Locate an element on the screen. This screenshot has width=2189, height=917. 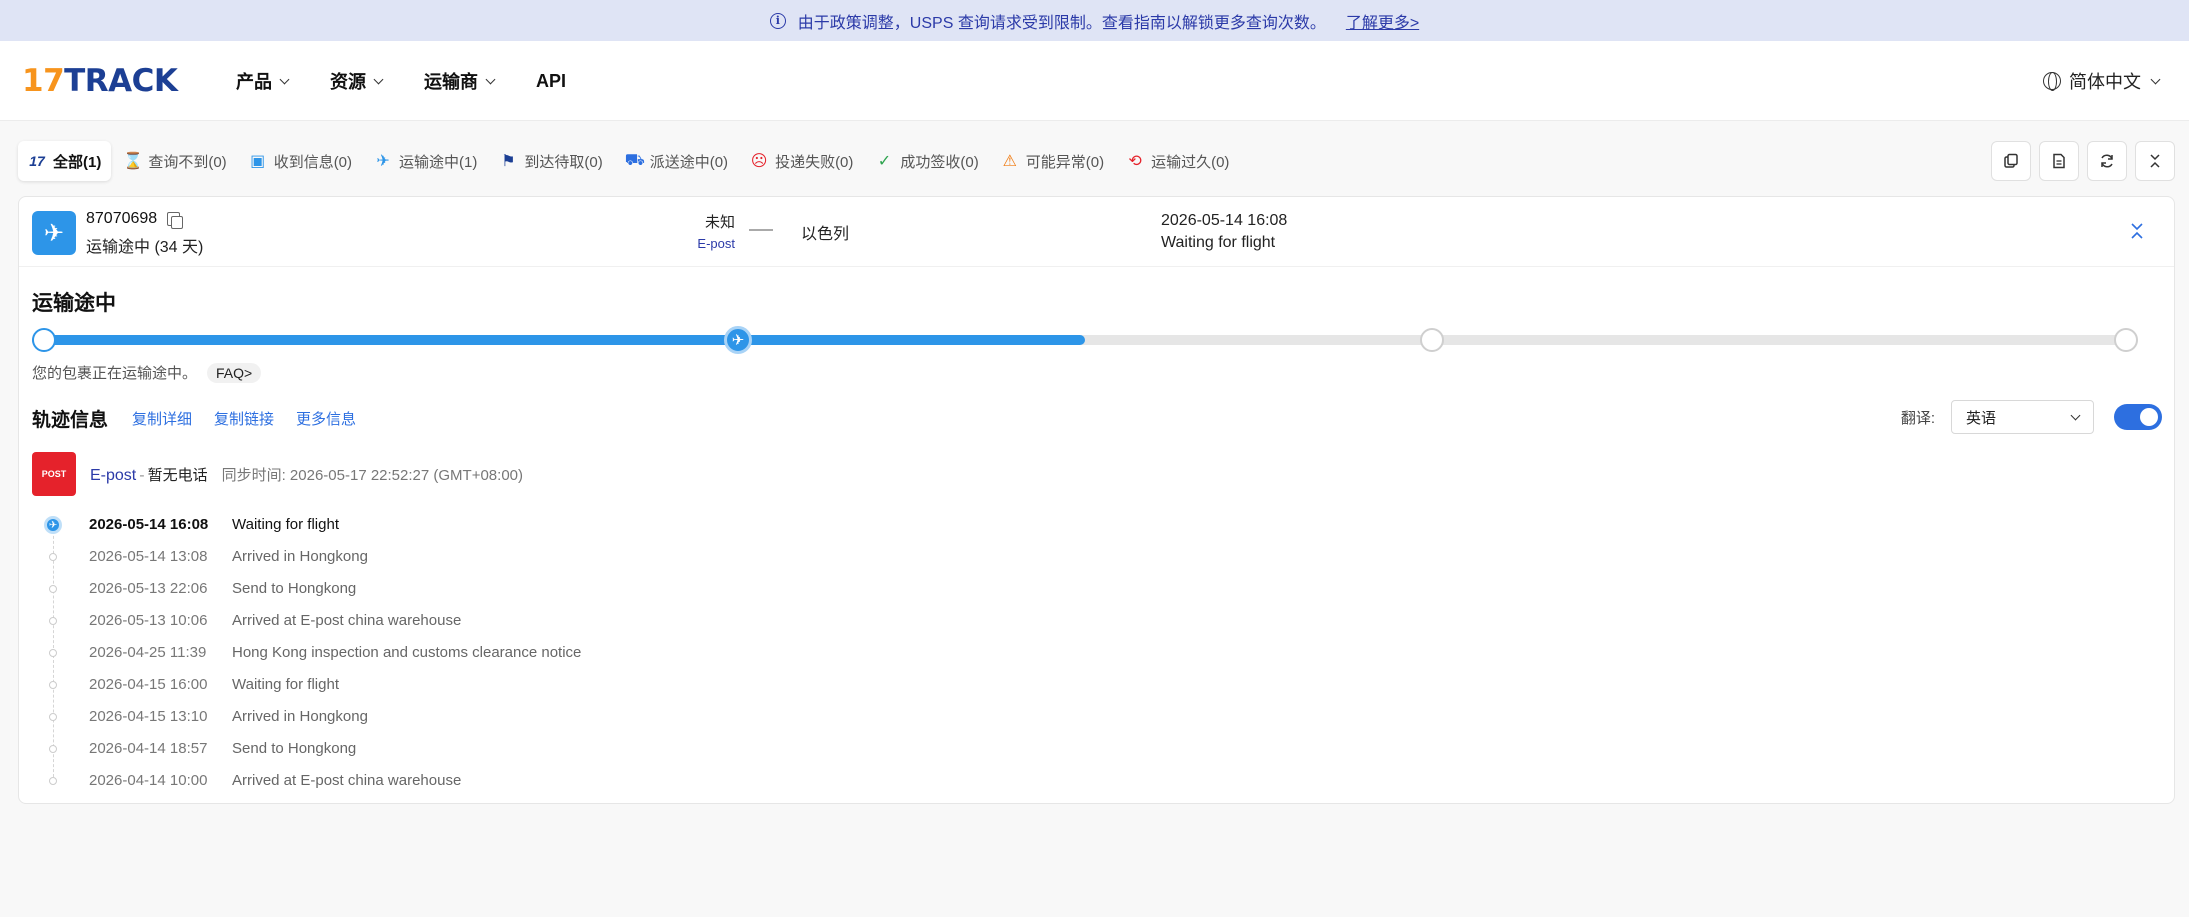
tracking-event-row: 2026-05-14 13:08 Arrived in Hongkong is located at coordinates (532, 556).